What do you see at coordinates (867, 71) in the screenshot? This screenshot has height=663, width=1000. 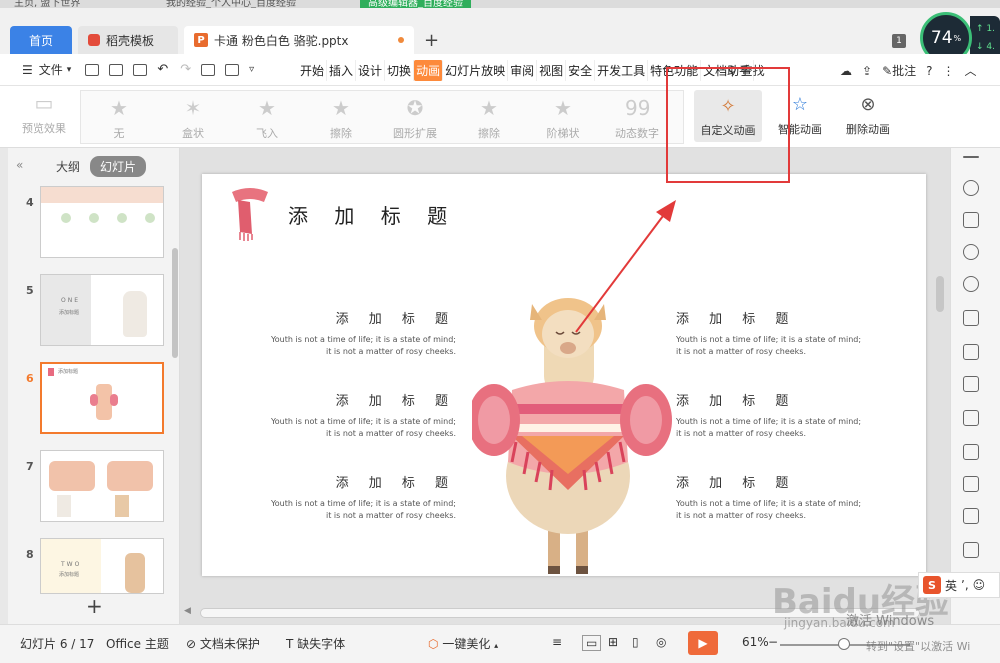 I see `share-icon: ⇪` at bounding box center [867, 71].